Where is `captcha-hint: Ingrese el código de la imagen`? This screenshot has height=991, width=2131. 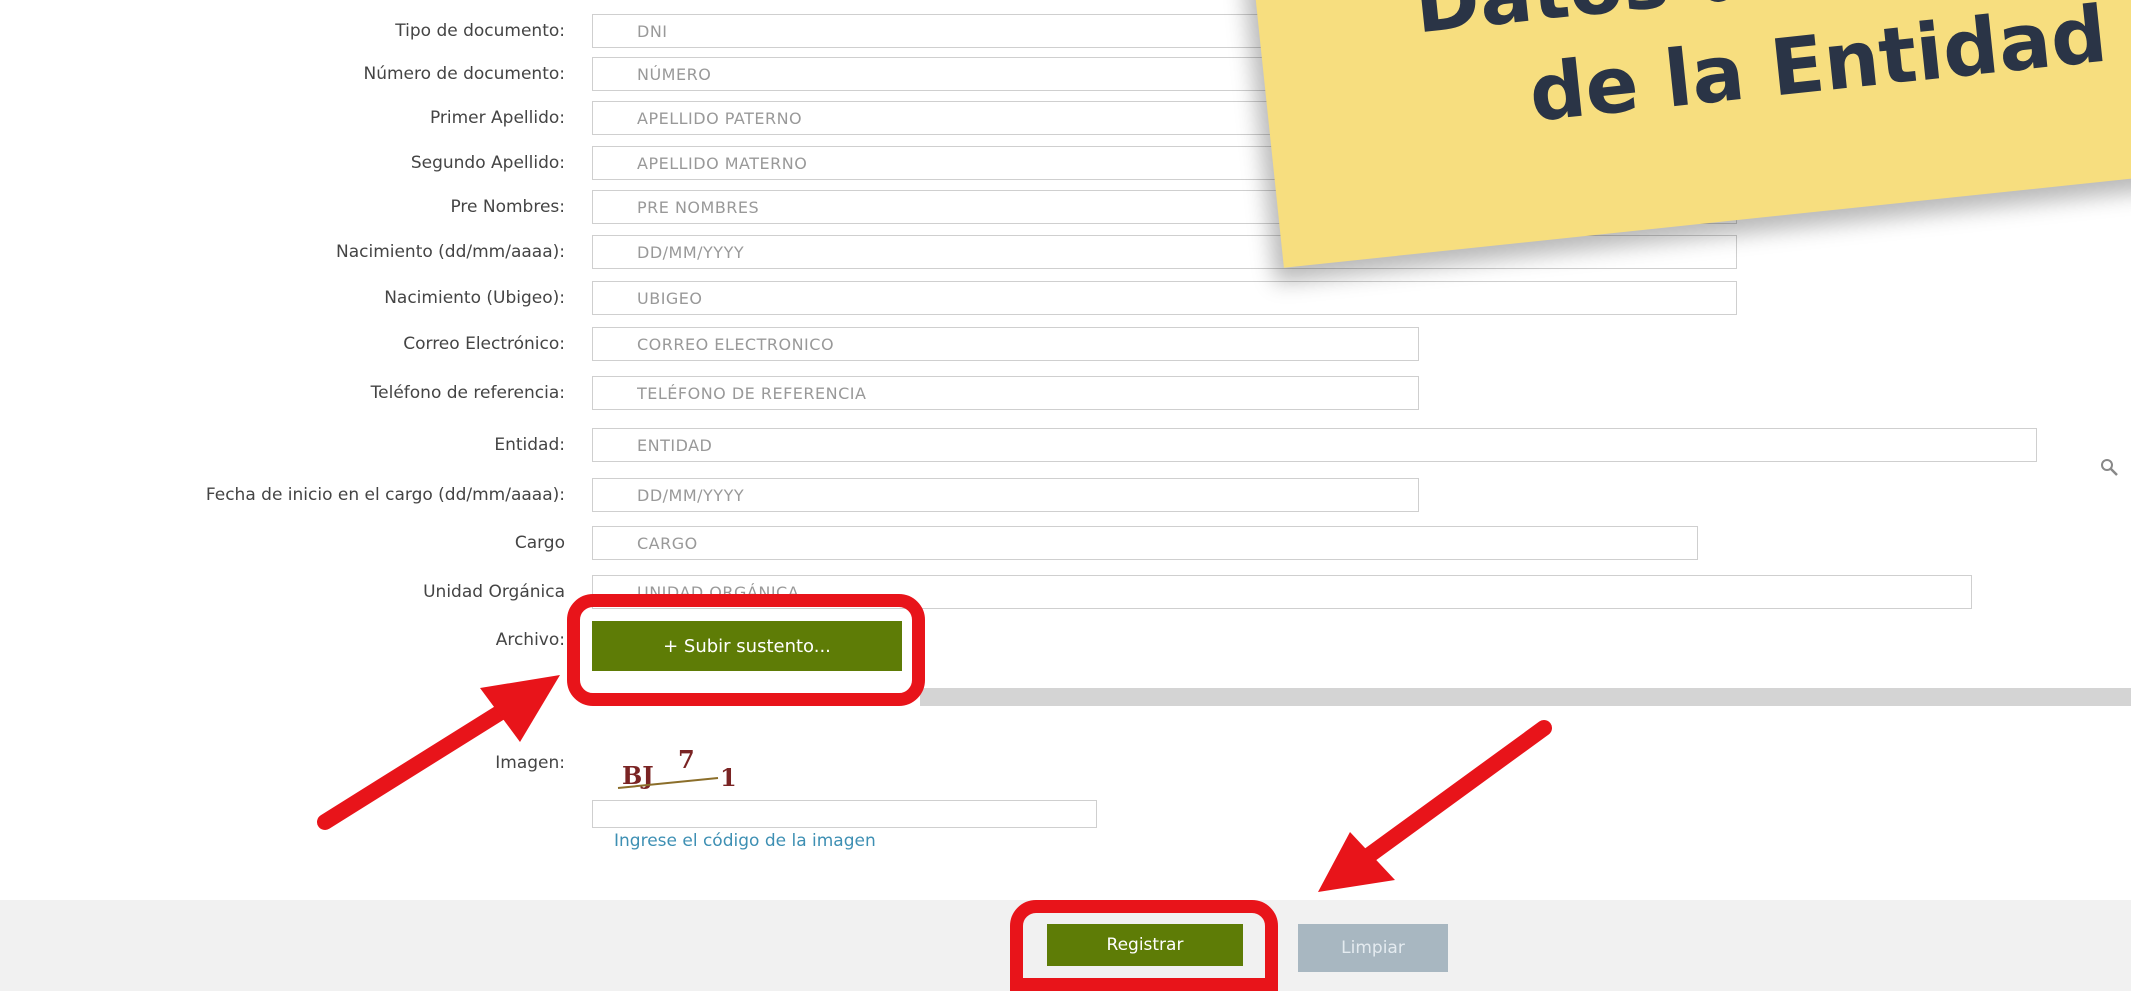
captcha-hint: Ingrese el código de la imagen is located at coordinates (745, 841).